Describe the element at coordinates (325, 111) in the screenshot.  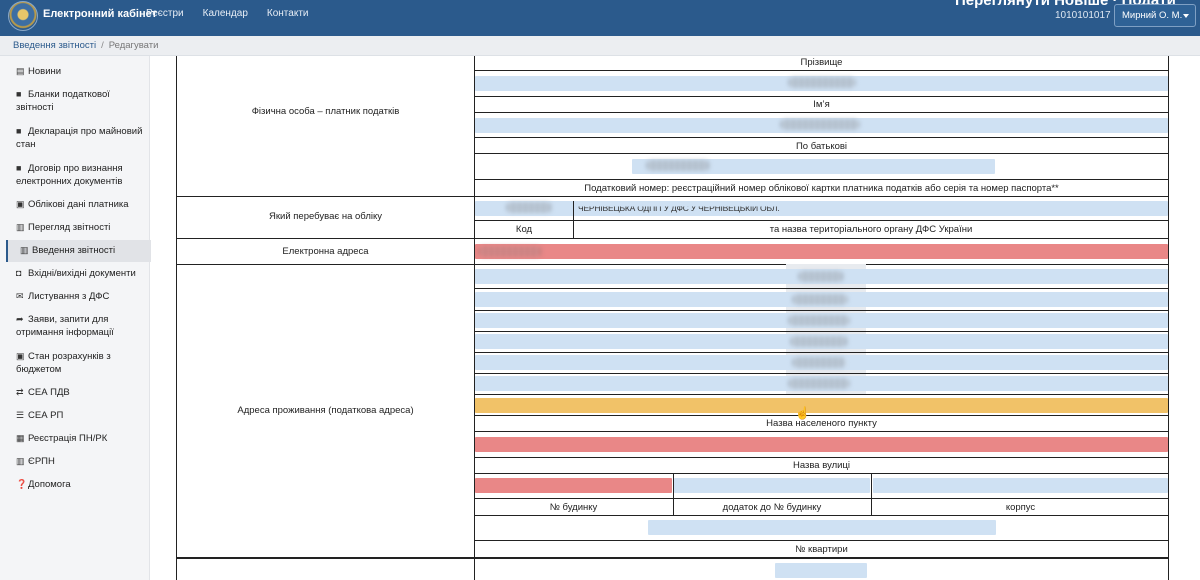
I see `person-section-label: Фізична особа – платник податків` at that location.